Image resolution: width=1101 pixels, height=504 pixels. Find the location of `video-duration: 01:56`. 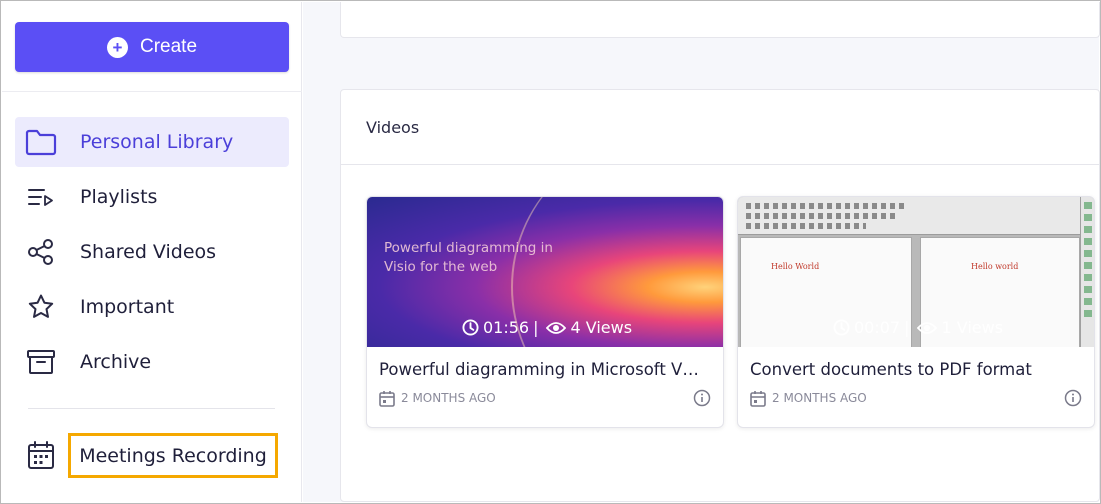

video-duration: 01:56 is located at coordinates (506, 327).